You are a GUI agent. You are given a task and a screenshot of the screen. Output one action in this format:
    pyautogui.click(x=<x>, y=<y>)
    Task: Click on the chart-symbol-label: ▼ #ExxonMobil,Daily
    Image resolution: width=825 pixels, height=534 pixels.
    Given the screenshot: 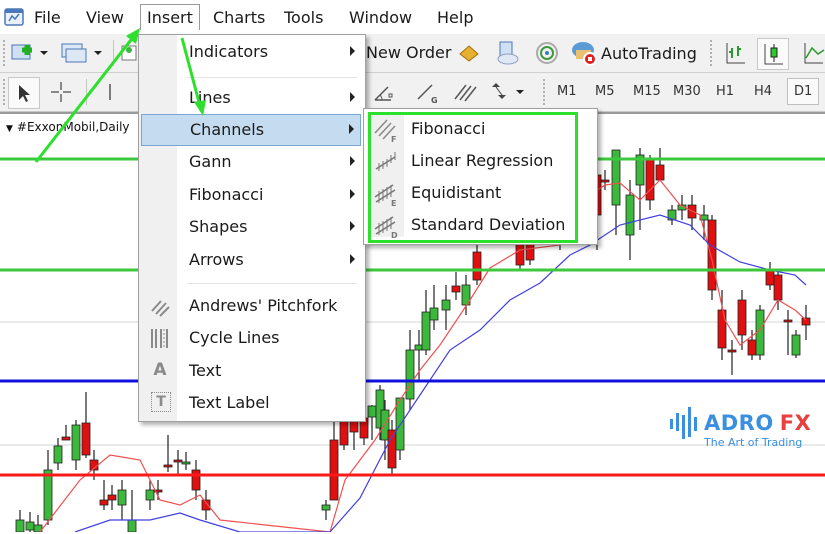 What is the action you would take?
    pyautogui.click(x=68, y=127)
    